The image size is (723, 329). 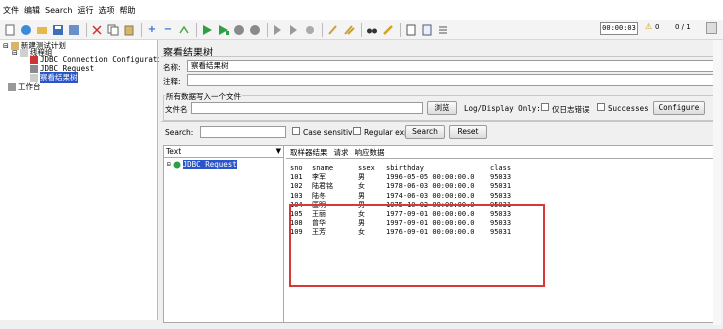 What do you see at coordinates (179, 132) in the screenshot?
I see `search-label: Search:` at bounding box center [179, 132].